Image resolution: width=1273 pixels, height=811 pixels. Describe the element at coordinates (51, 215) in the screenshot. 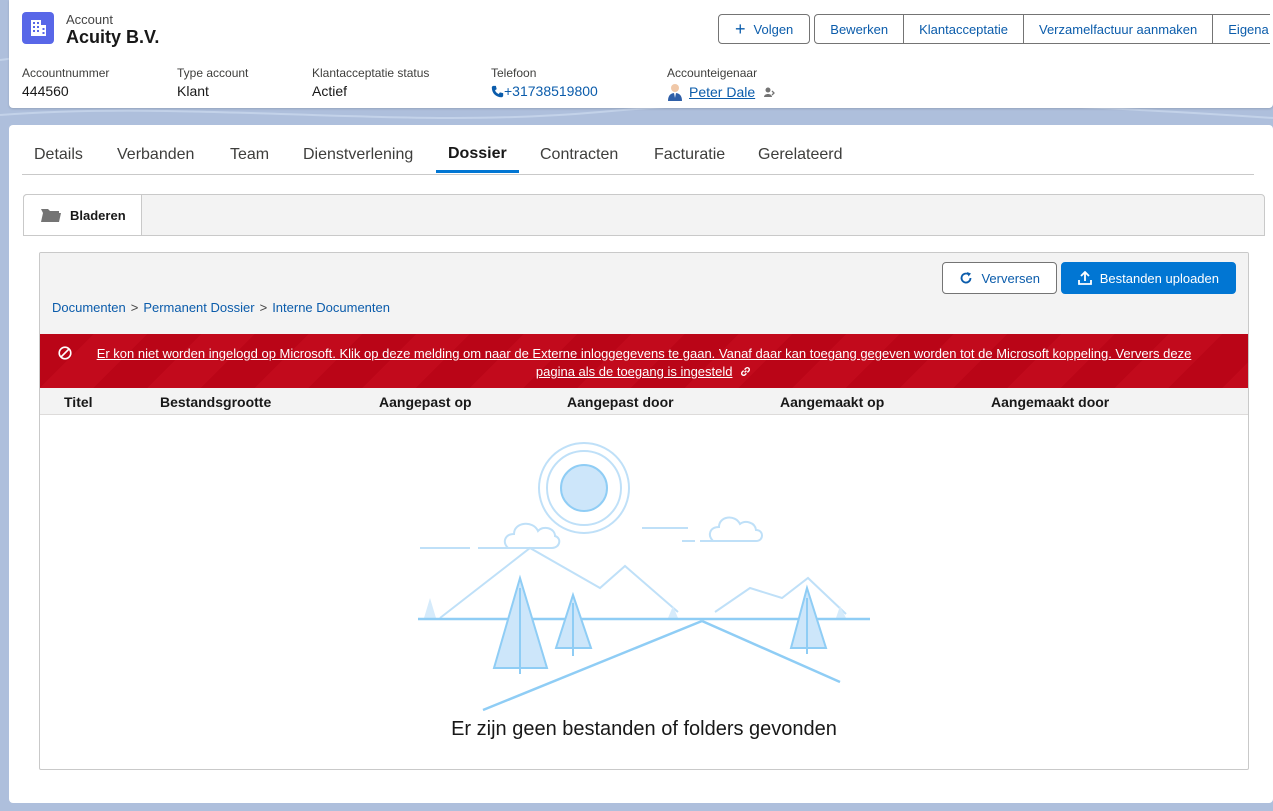

I see `folder-icon` at that location.